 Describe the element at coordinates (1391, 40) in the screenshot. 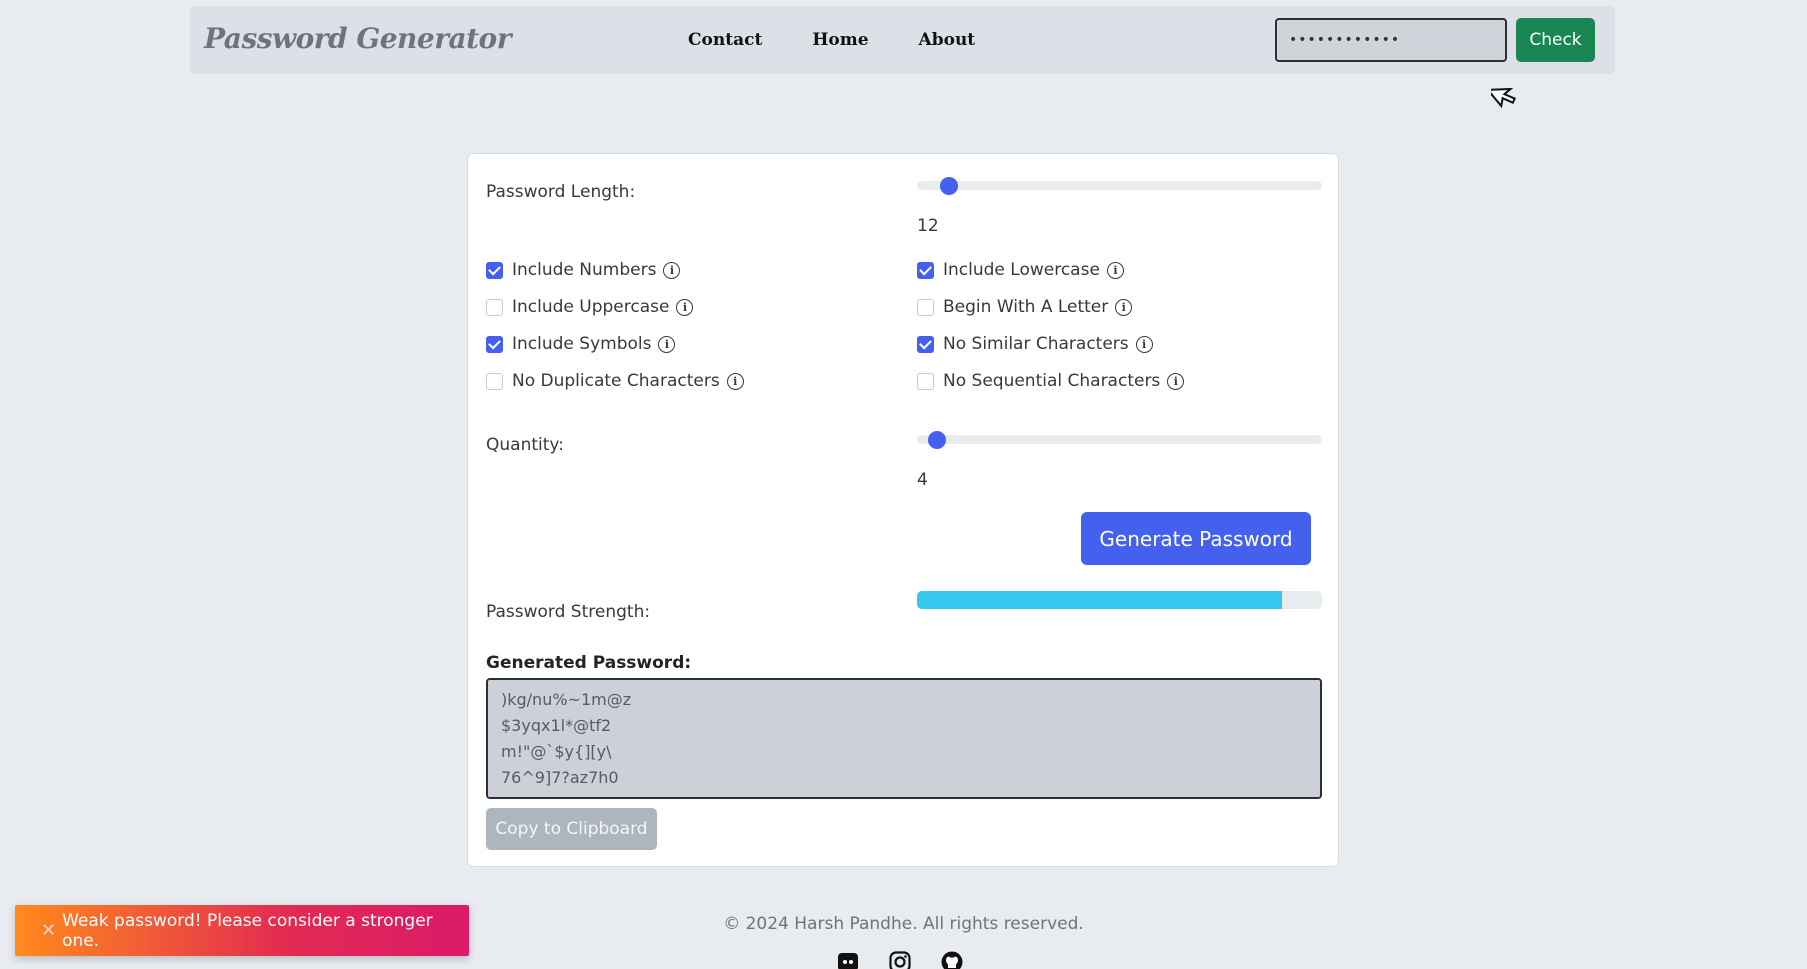

I see `check-password-input` at that location.